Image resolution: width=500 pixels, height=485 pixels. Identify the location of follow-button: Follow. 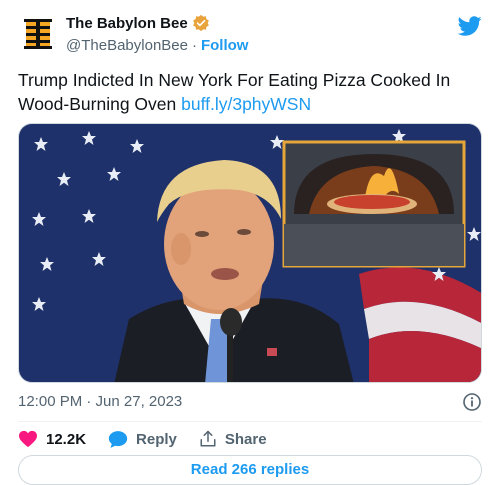
(225, 45).